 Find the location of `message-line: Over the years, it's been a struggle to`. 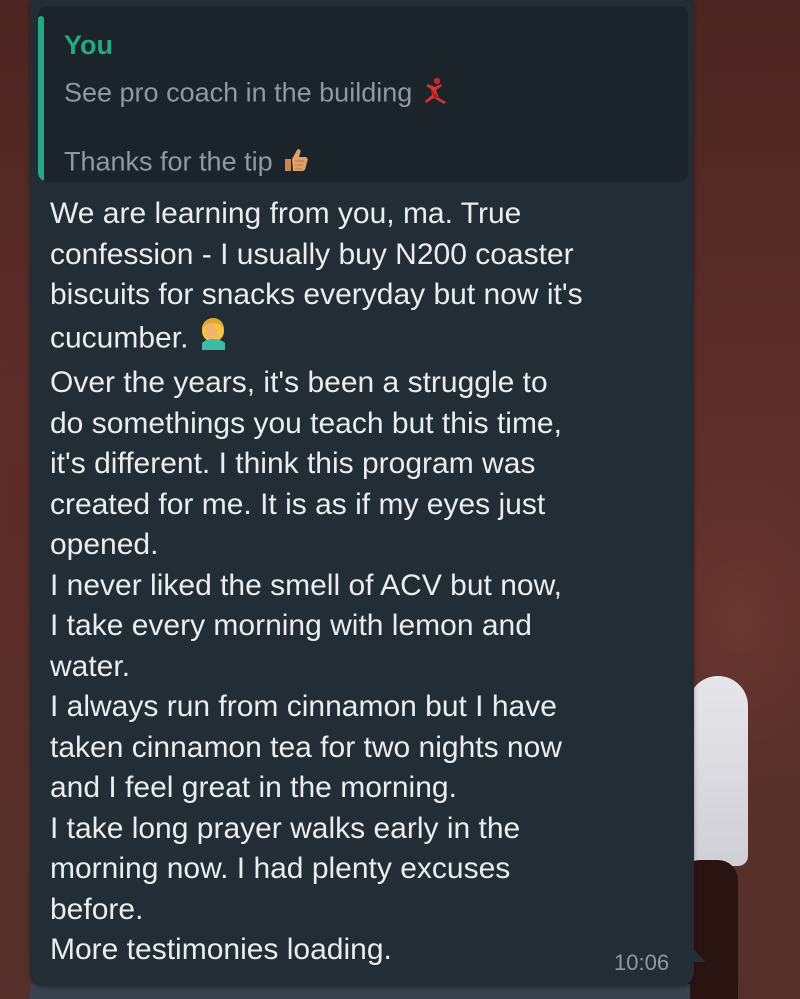

message-line: Over the years, it's been a struggle to is located at coordinates (299, 382).